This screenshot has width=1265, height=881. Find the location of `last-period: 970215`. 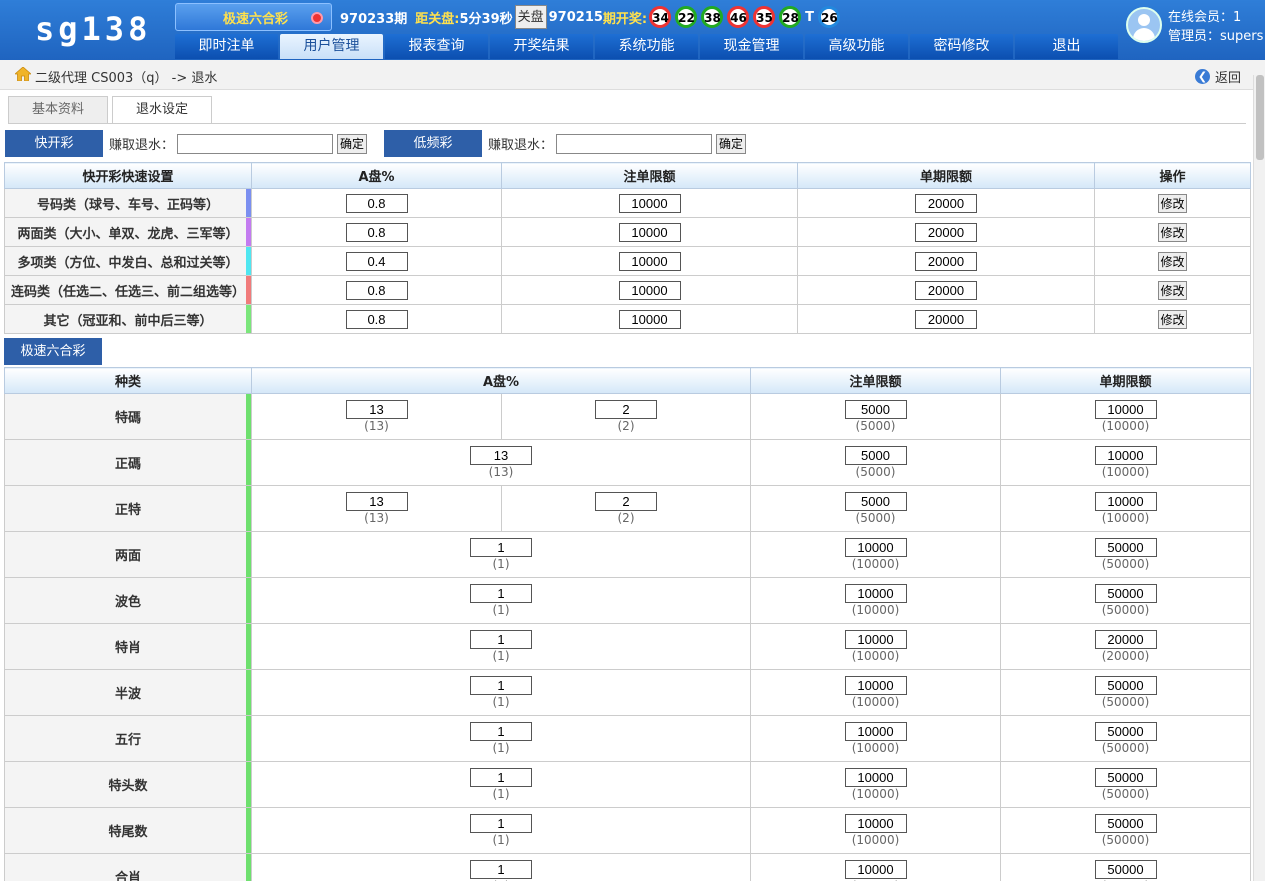

last-period: 970215 is located at coordinates (575, 17).